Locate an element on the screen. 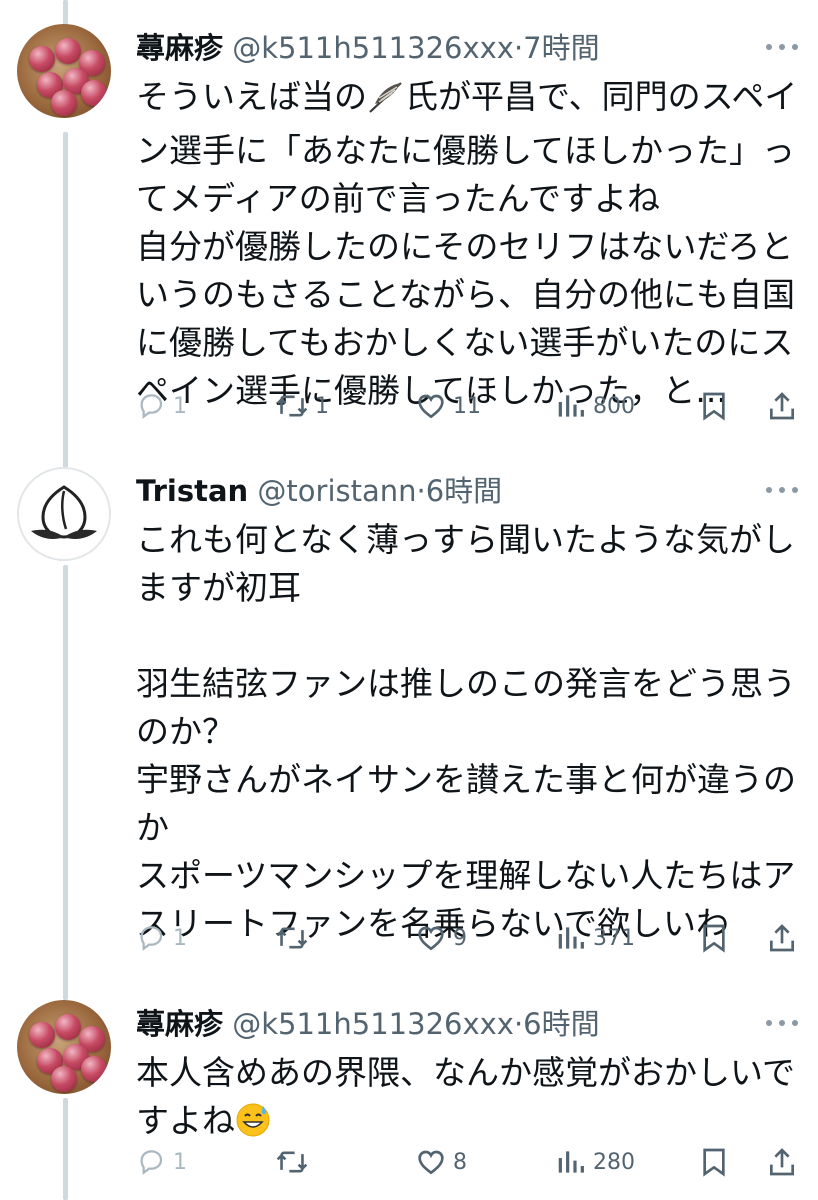  repost-button: 1 is located at coordinates (302, 406).